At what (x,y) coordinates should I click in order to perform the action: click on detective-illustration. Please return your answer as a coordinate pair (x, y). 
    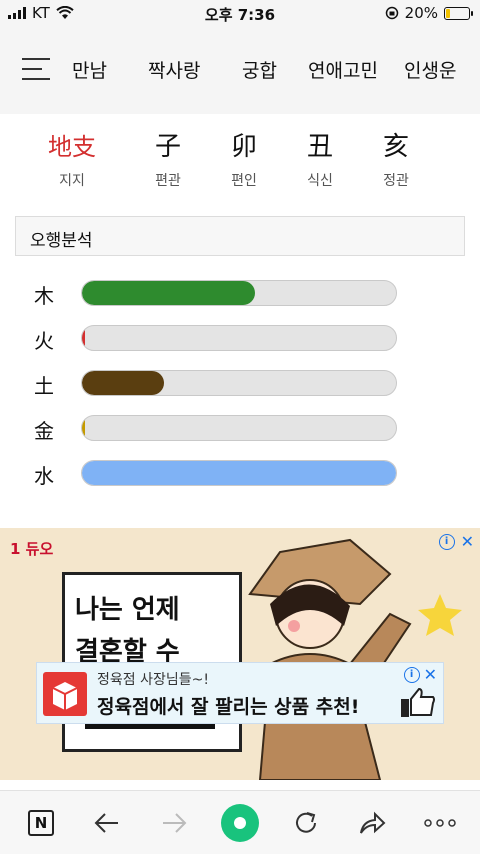
    Looking at the image, I should click on (355, 659).